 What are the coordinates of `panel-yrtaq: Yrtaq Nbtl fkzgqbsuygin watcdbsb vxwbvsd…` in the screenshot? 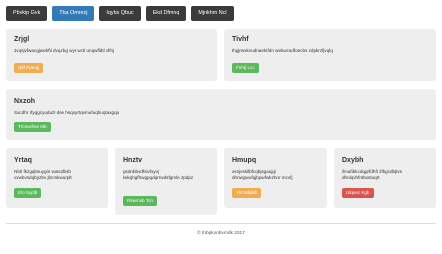 It's located at (57, 178).